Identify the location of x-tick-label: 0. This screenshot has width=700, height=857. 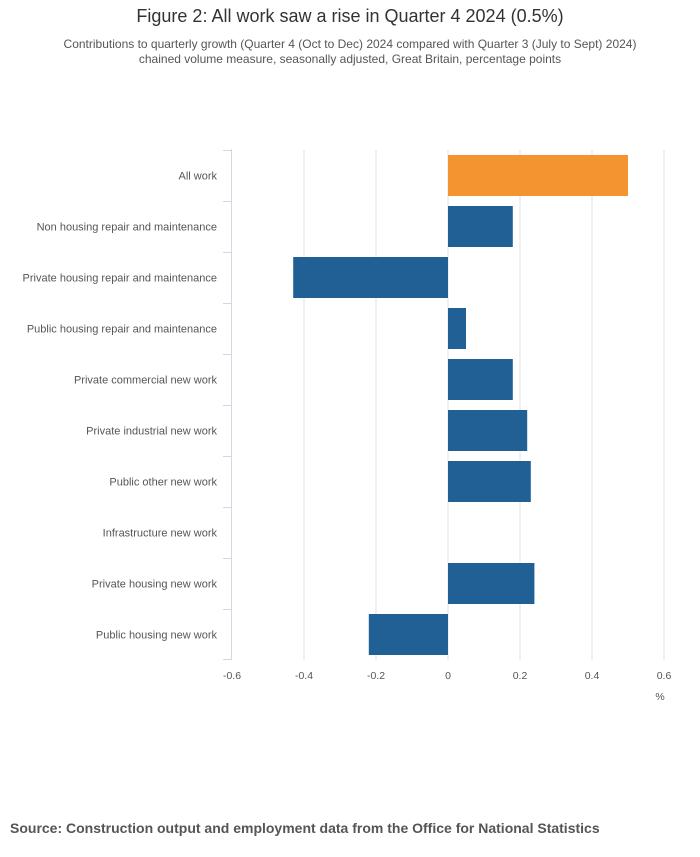
(448, 676).